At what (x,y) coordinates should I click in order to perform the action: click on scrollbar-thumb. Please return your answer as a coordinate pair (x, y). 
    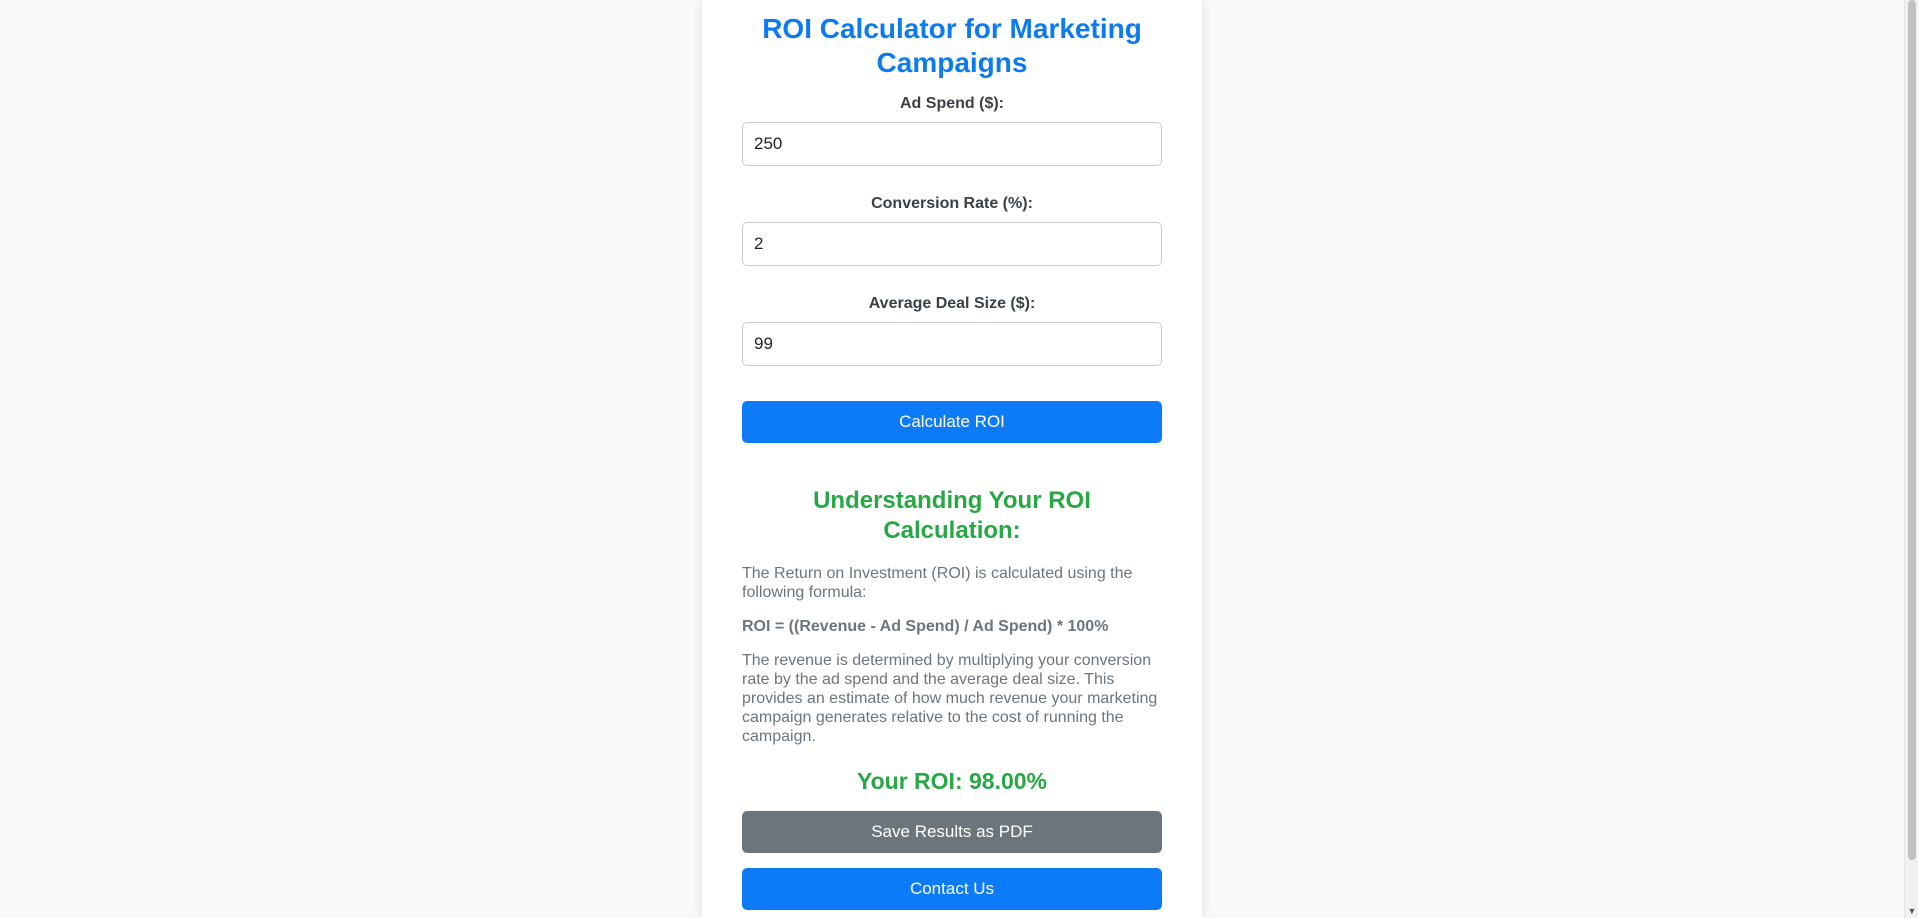
    Looking at the image, I should click on (1912, 430).